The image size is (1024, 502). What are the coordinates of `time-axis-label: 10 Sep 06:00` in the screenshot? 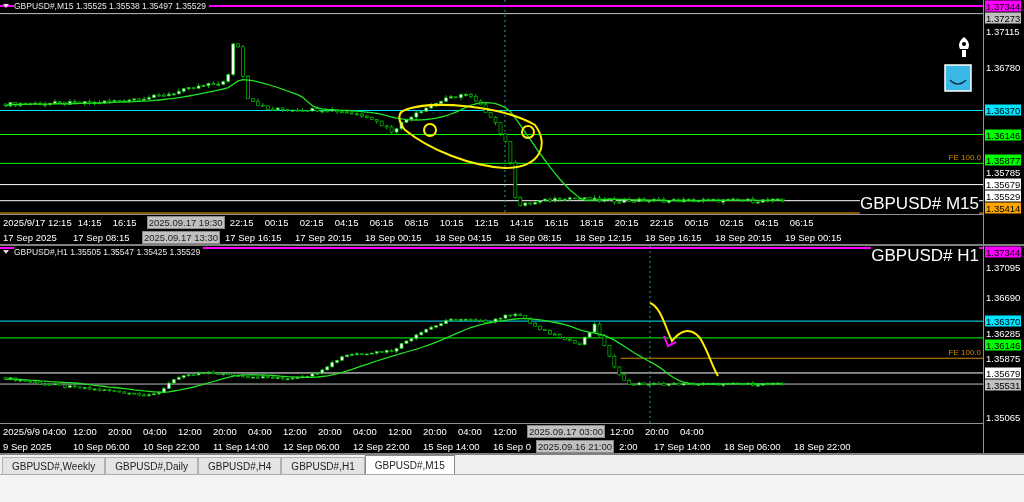 It's located at (101, 446).